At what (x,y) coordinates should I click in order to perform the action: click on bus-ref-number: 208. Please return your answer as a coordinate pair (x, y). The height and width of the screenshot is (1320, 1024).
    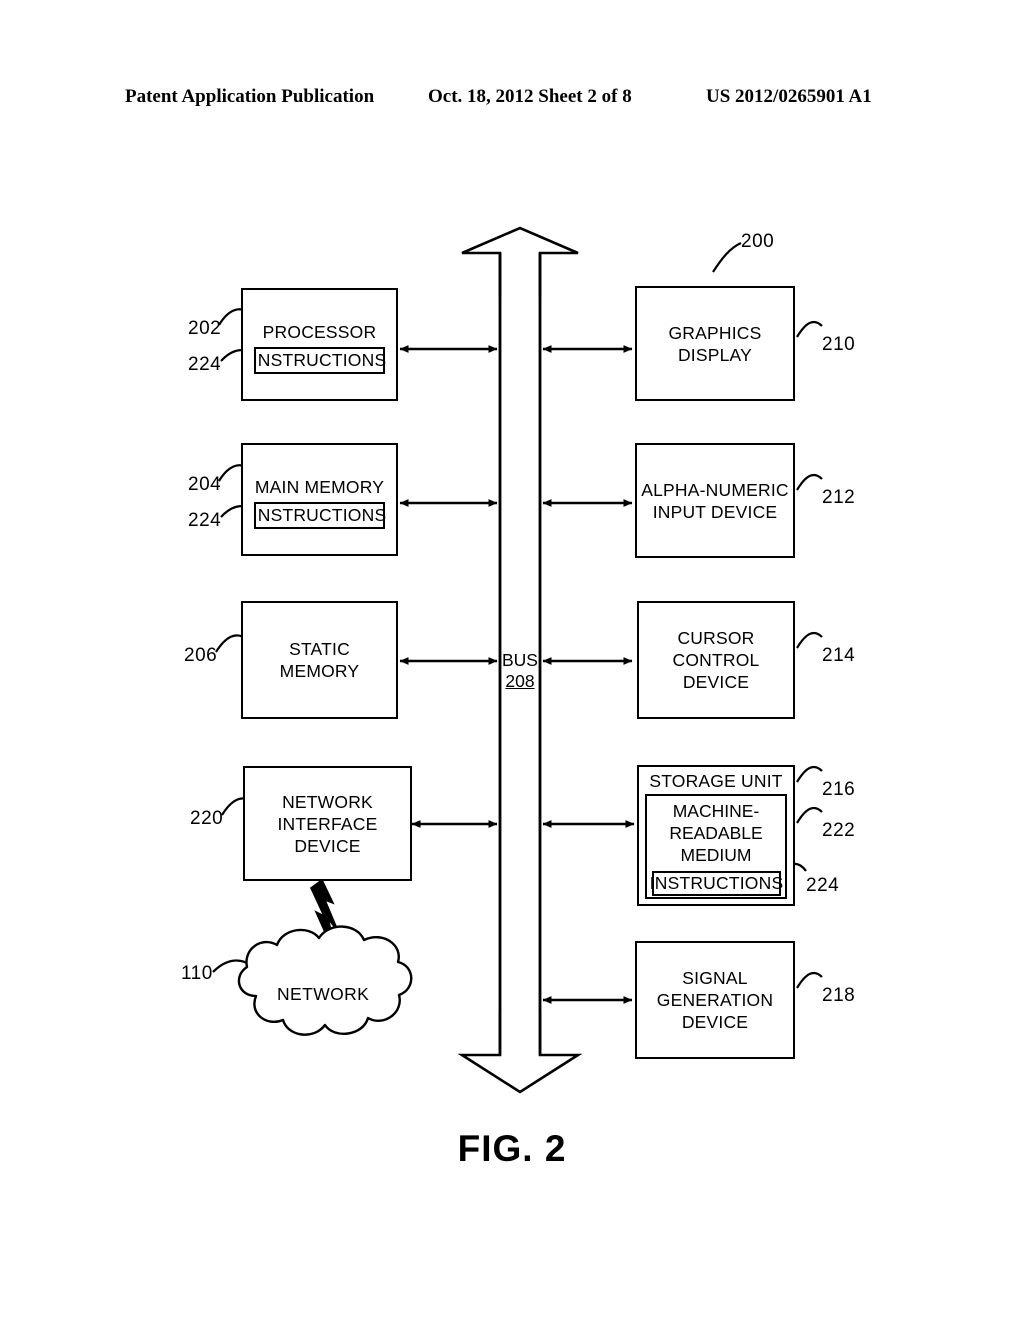
    Looking at the image, I should click on (520, 681).